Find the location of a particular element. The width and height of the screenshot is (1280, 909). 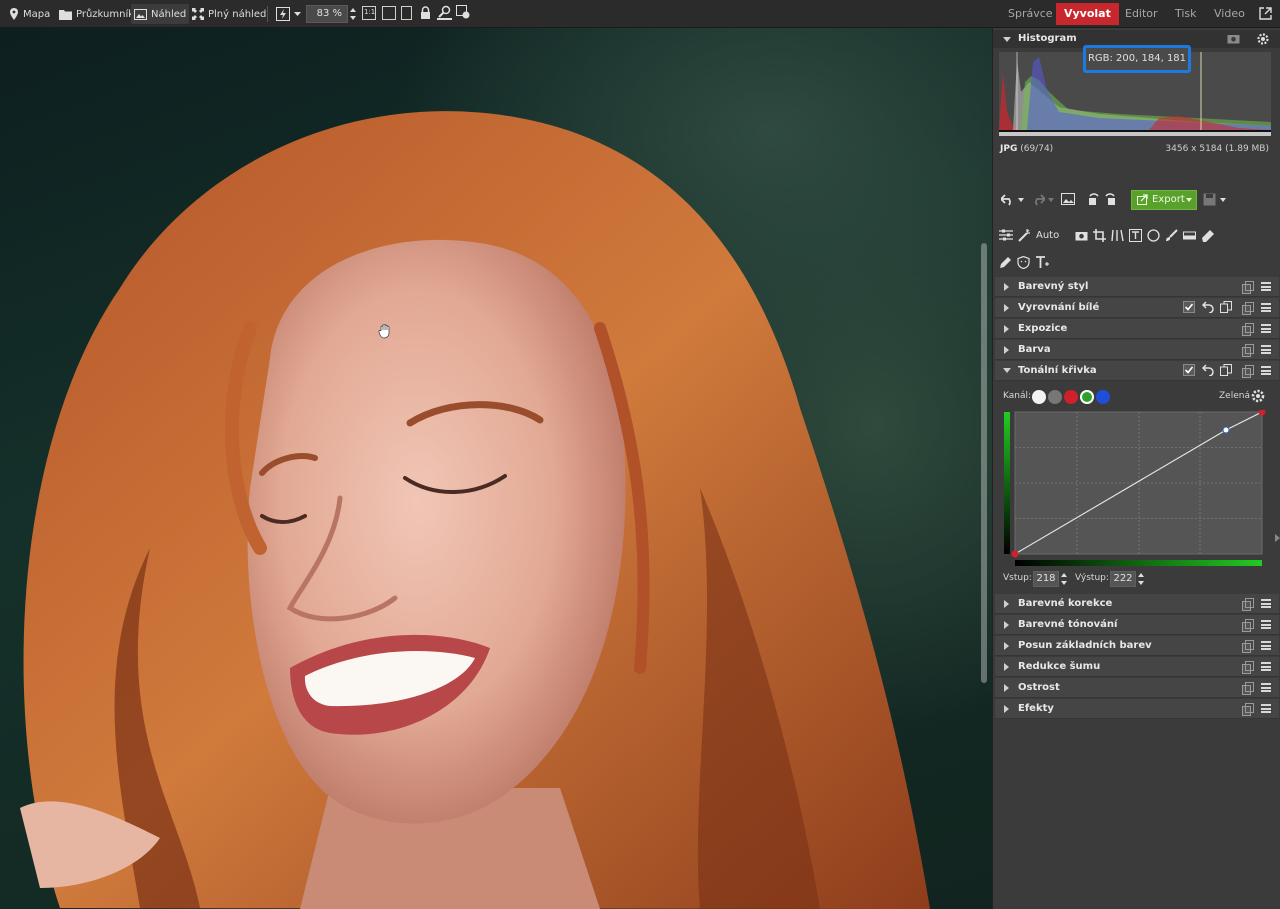

channel-gray-button is located at coordinates (1055, 397).